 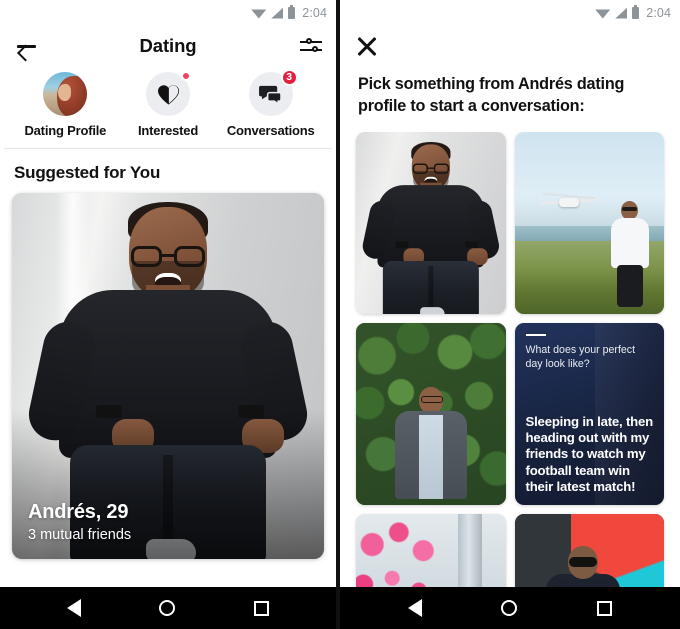 What do you see at coordinates (87, 172) in the screenshot?
I see `section-title-suggested: Suggested for You` at bounding box center [87, 172].